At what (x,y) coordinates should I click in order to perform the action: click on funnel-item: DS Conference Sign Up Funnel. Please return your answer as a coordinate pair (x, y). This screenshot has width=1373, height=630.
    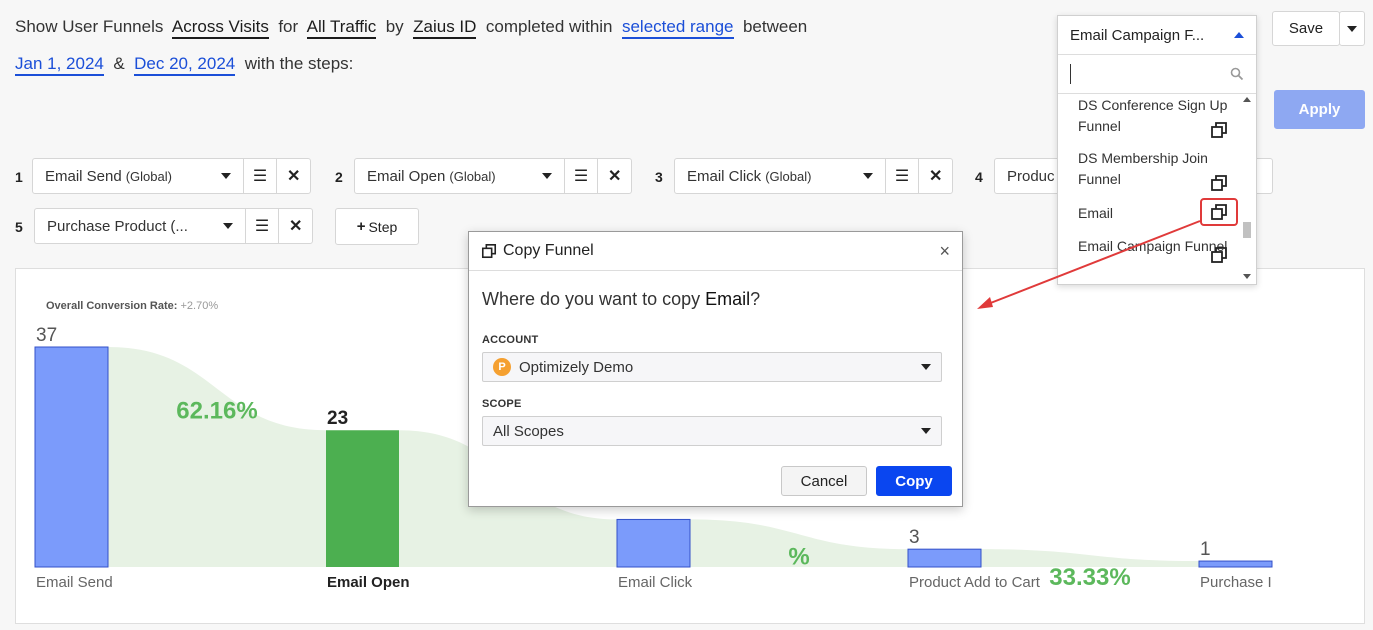
    Looking at the image, I should click on (1153, 116).